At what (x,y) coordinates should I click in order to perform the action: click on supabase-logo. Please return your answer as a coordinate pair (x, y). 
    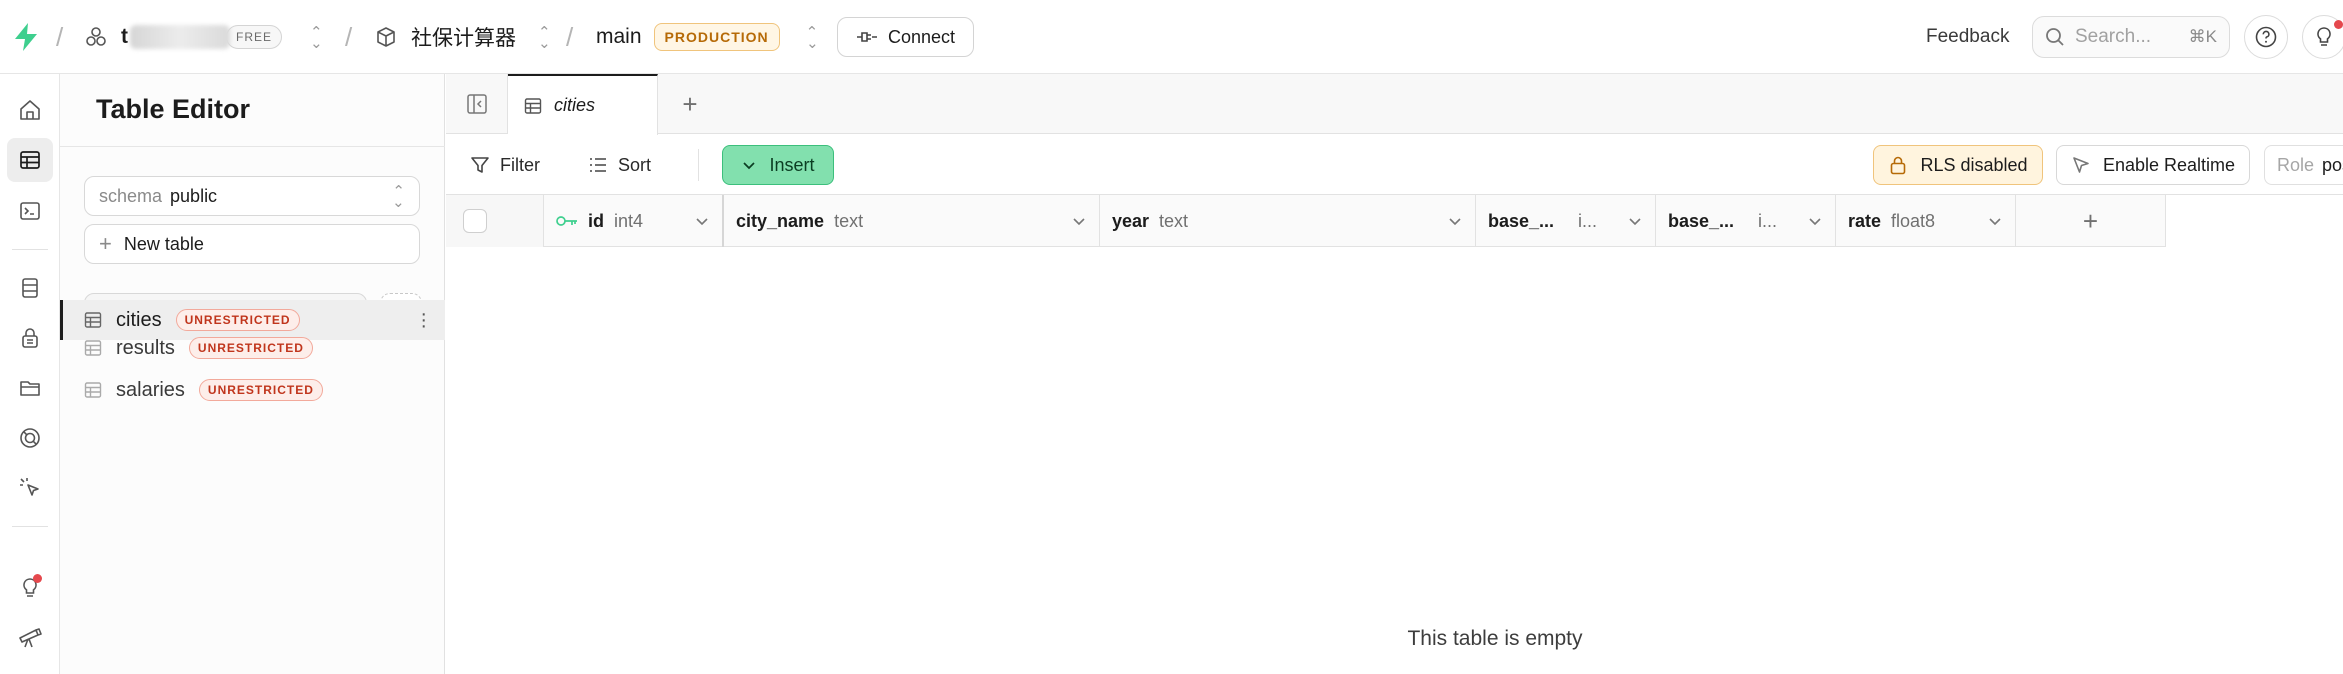
    Looking at the image, I should click on (26, 37).